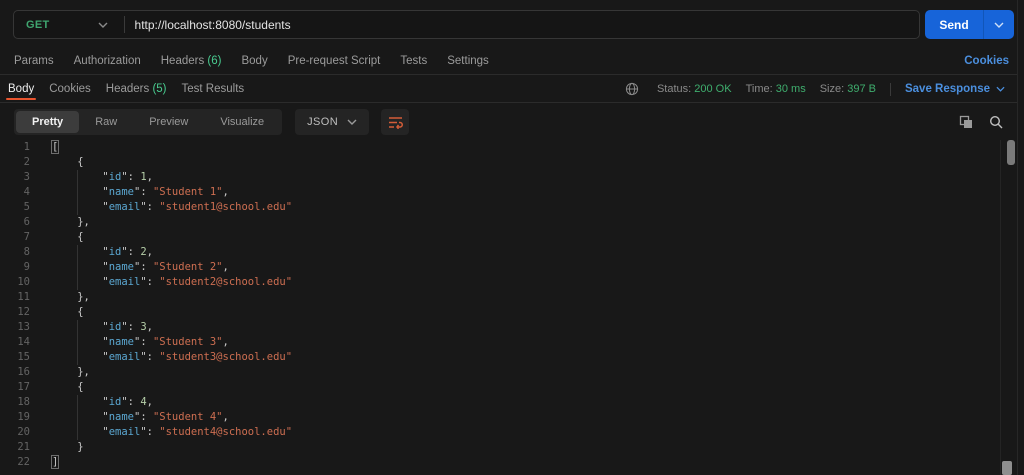 Image resolution: width=1024 pixels, height=475 pixels. I want to click on response-tab-headers: Headers (5), so click(136, 89).